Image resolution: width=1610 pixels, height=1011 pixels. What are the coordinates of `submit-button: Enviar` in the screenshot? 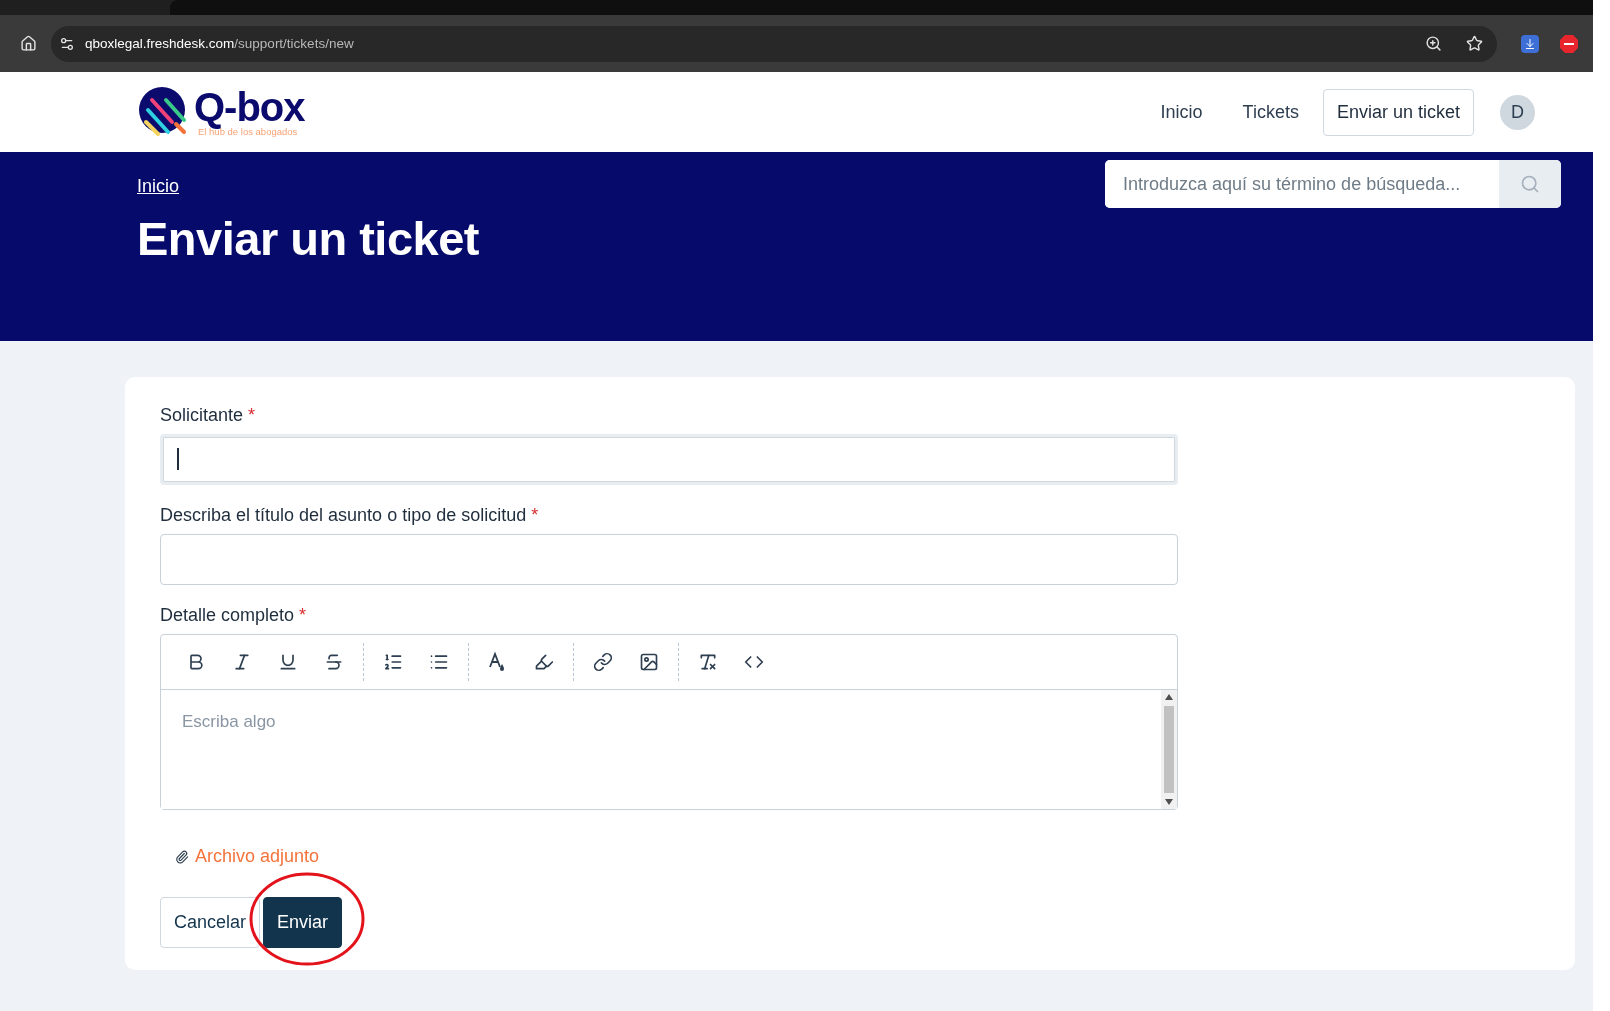 It's located at (303, 922).